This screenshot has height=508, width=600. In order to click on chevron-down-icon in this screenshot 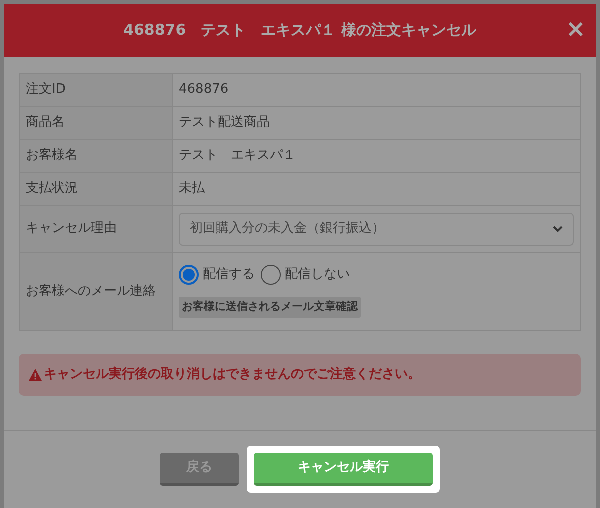, I will do `click(558, 229)`.